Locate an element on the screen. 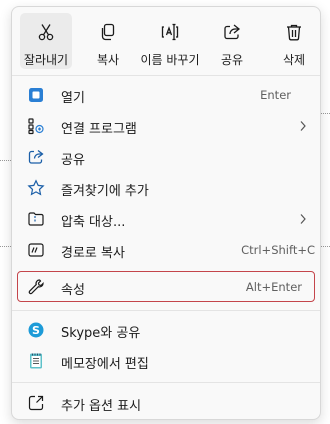 The image size is (330, 424). menu-item-label: 공유 is located at coordinates (73, 160).